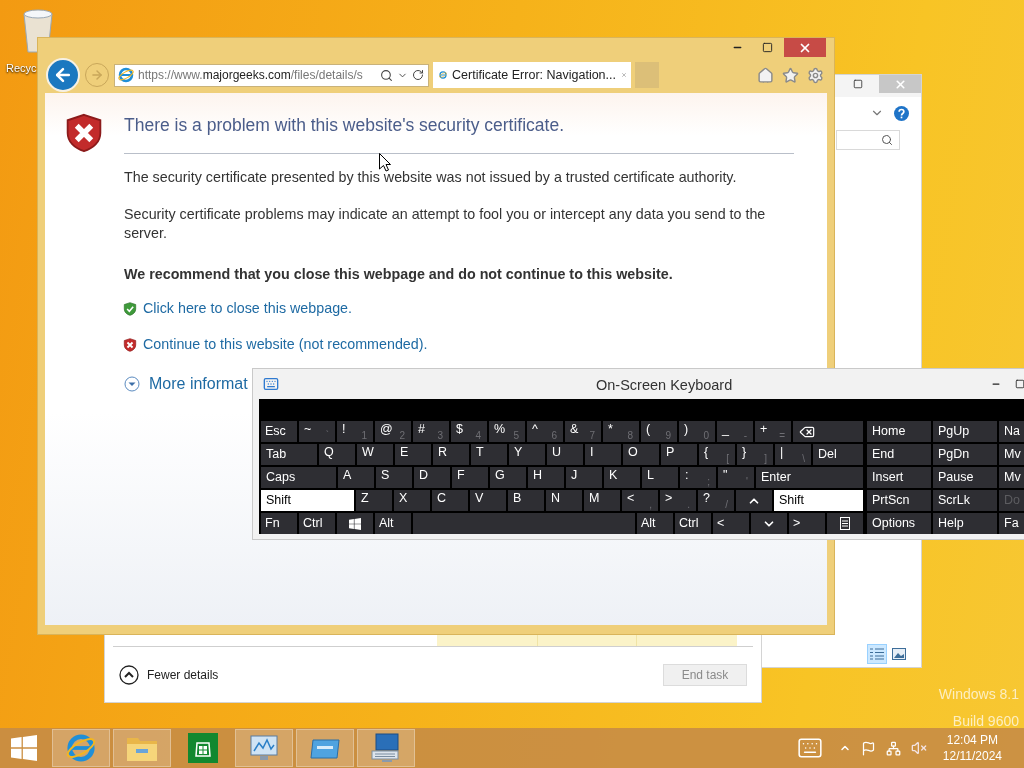 The image size is (1024, 768). What do you see at coordinates (451, 454) in the screenshot?
I see `keyboard-key: R` at bounding box center [451, 454].